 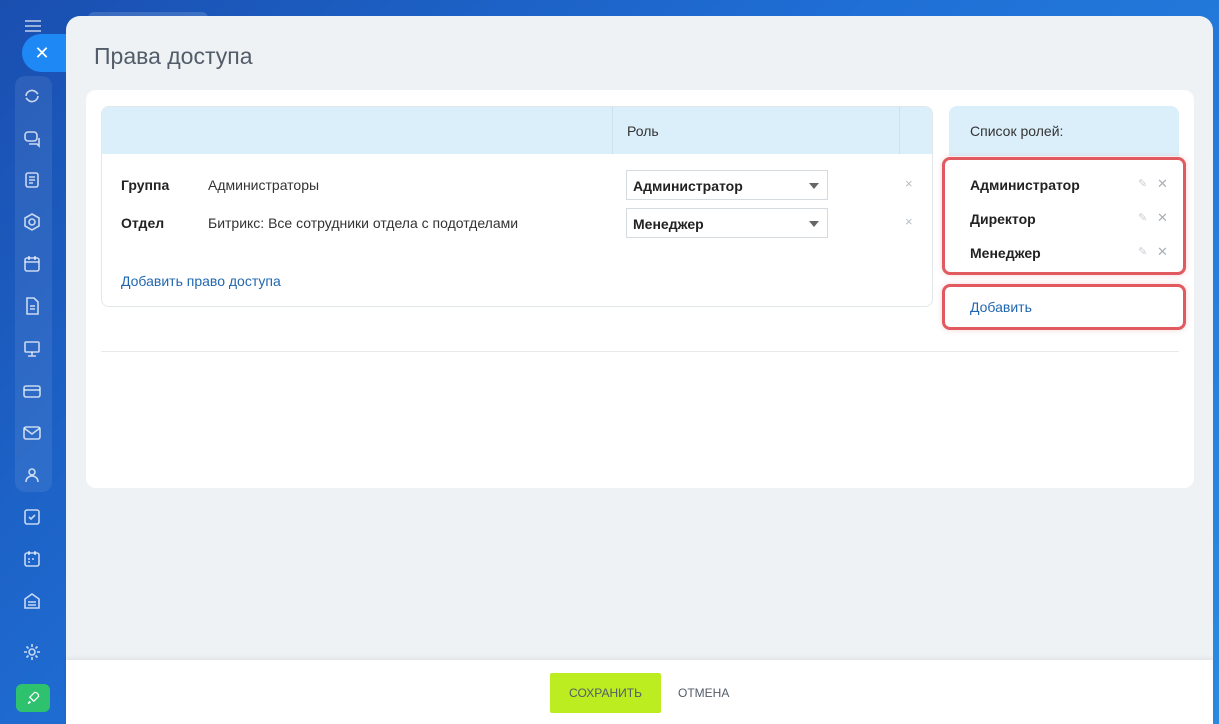 I want to click on role-name: Администратор, so click(x=1025, y=185).